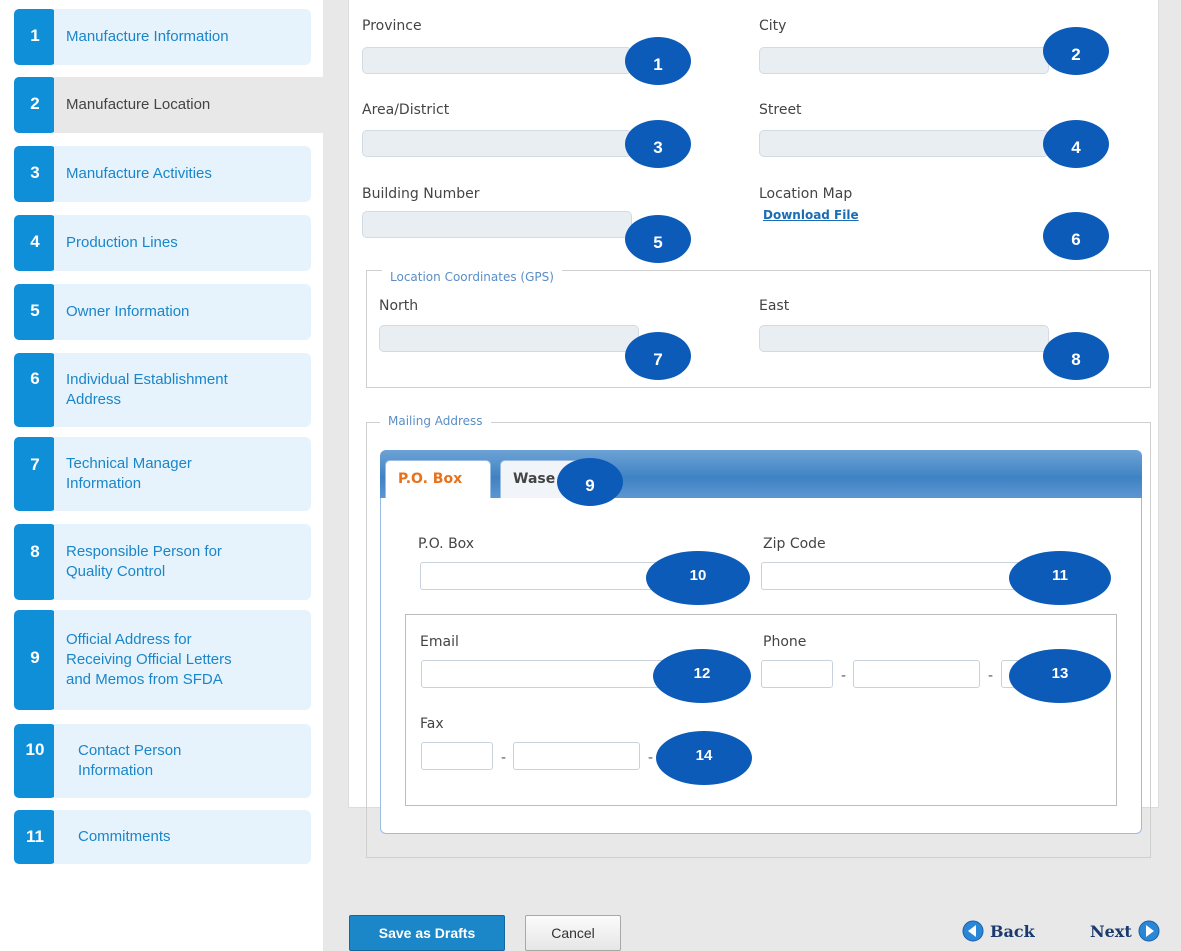  Describe the element at coordinates (144, 561) in the screenshot. I see `step-label: Responsible Person for Quality Control` at that location.